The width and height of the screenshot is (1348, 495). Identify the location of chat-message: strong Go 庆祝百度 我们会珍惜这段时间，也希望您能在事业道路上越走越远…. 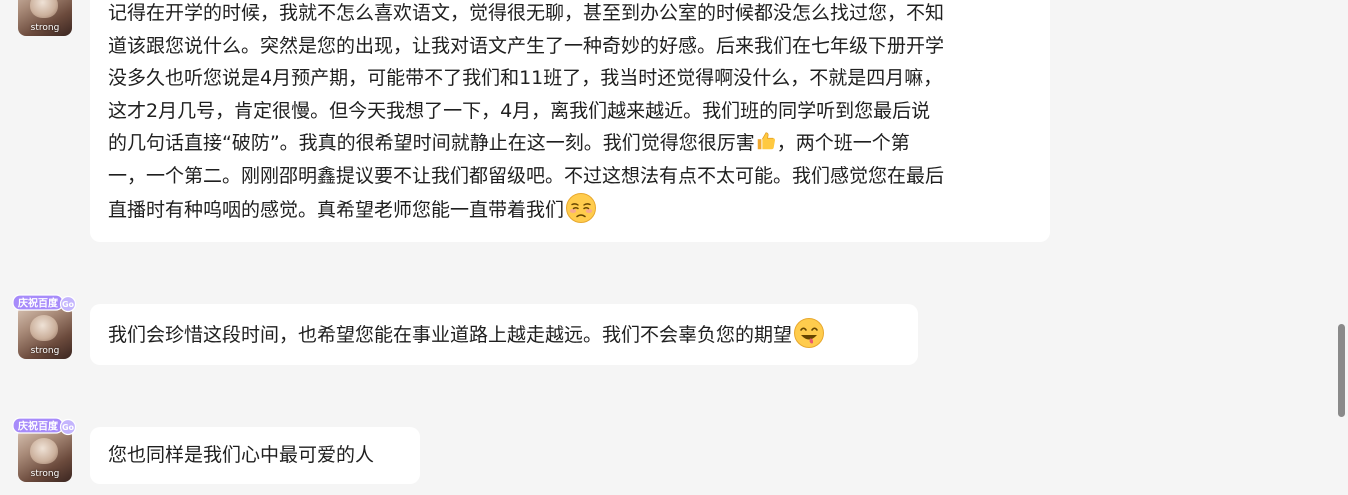
(465, 329).